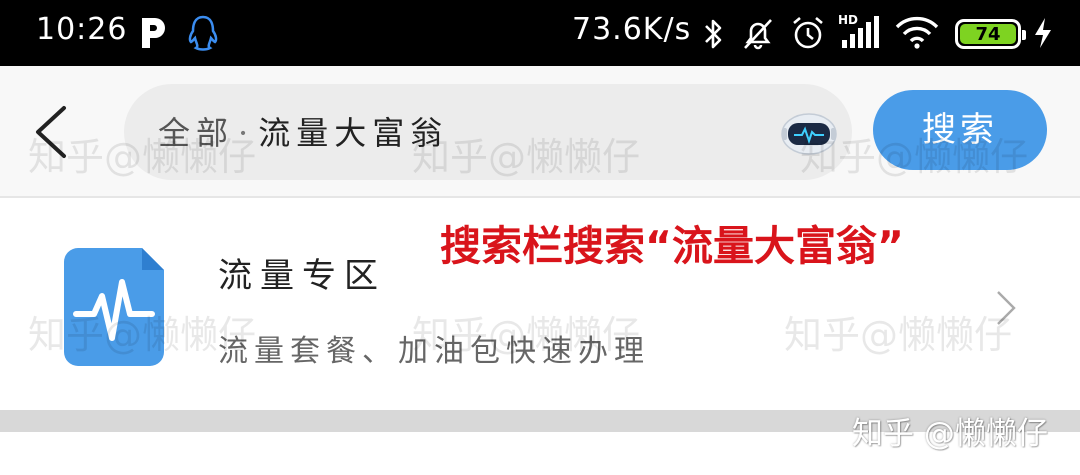 This screenshot has height=475, width=1080. Describe the element at coordinates (434, 351) in the screenshot. I see `item-description: 流量套餐、加油包快速办理` at that location.